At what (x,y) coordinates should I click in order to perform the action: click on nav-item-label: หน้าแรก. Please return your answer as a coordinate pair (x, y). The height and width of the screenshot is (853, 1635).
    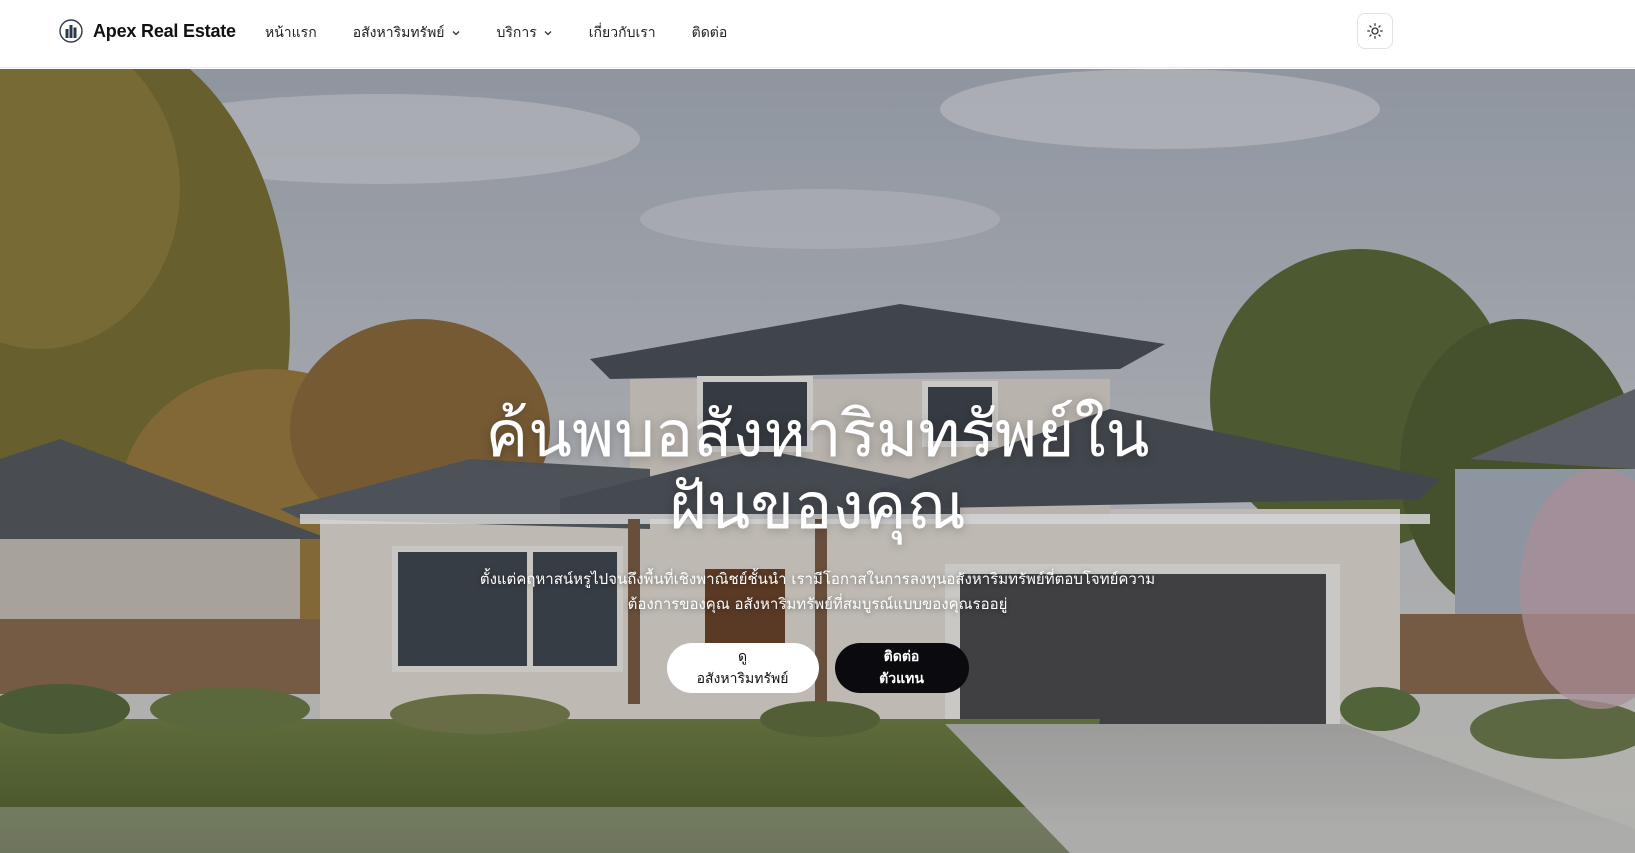
    Looking at the image, I should click on (291, 33).